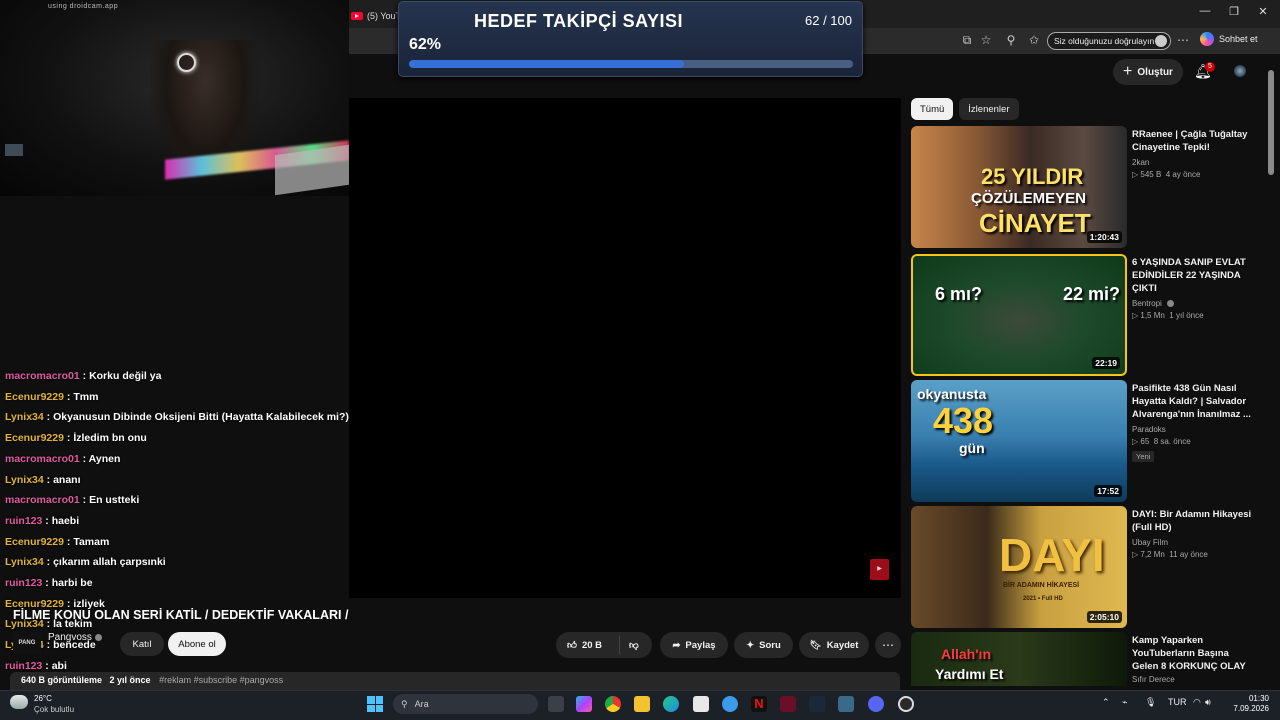  I want to click on video-thumbnail: 6 mı? 22 mi? 22:19, so click(1019, 315).